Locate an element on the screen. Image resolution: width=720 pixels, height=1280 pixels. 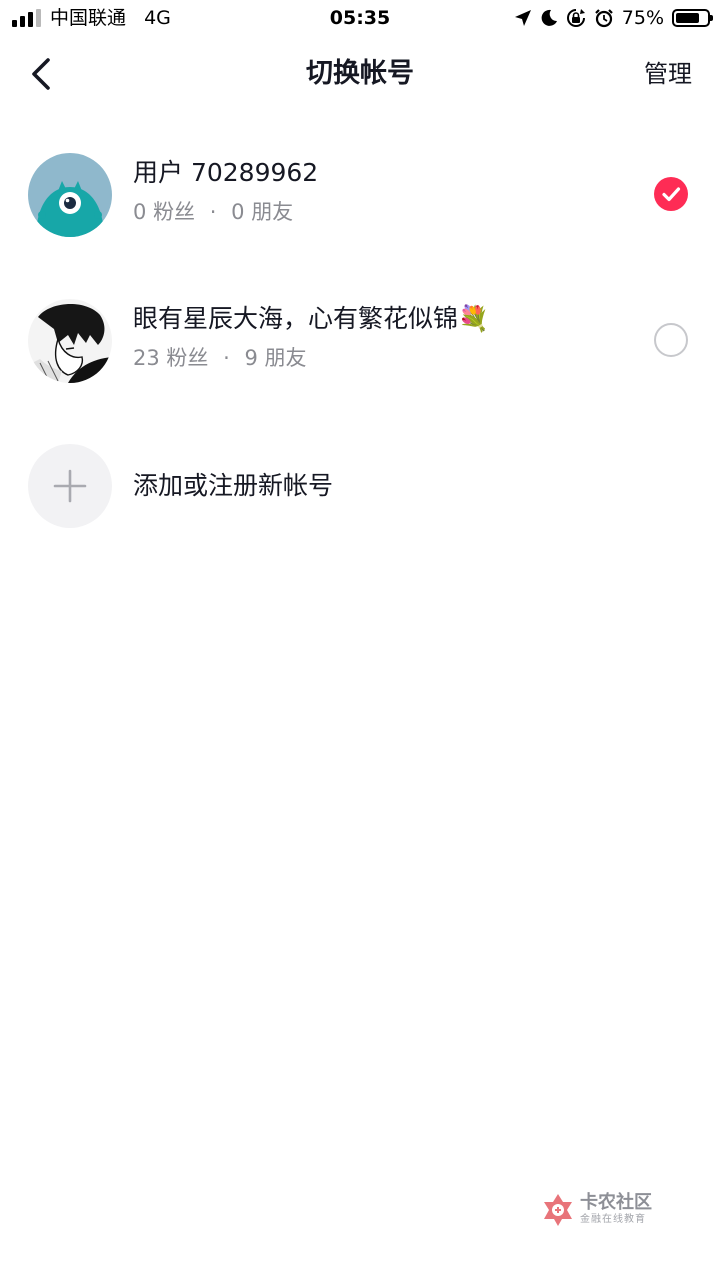
followers-count: 23 is located at coordinates (146, 358).